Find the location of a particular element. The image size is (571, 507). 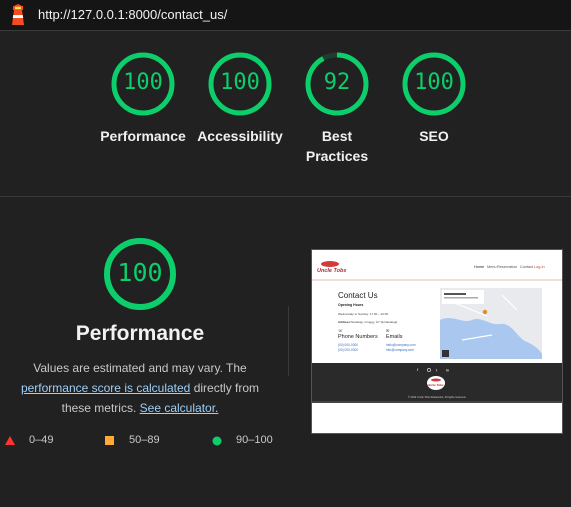

thumb-opening-hours: Opening Hours is located at coordinates (350, 305).